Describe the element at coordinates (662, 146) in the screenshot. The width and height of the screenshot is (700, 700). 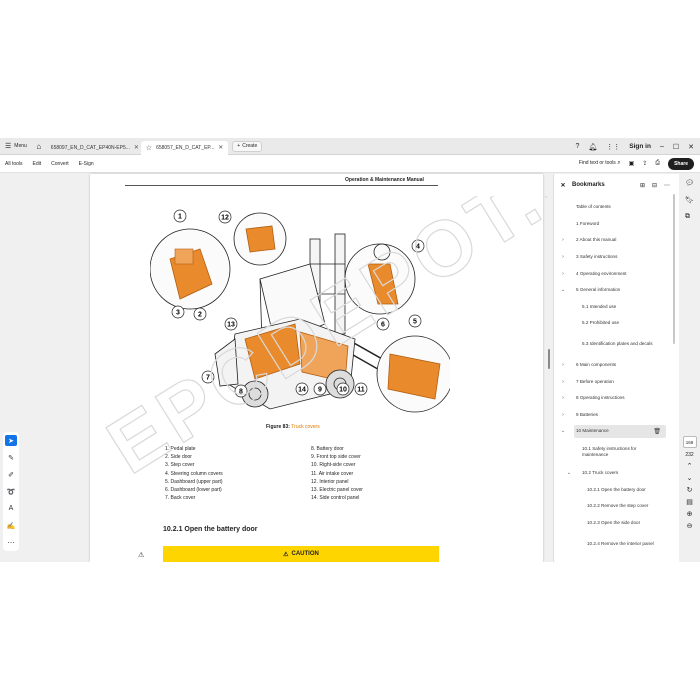
I see `minimize-icon: –` at that location.